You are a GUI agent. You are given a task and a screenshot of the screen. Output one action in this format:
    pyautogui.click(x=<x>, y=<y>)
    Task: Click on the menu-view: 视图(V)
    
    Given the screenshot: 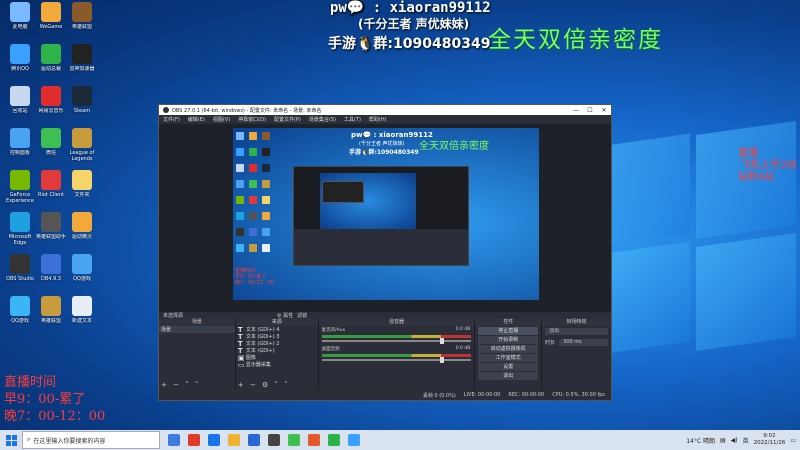 What is the action you would take?
    pyautogui.click(x=221, y=119)
    